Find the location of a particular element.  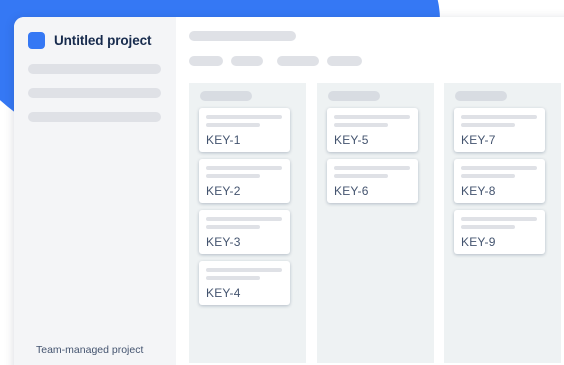

issue-card: KEY-4 is located at coordinates (244, 283).